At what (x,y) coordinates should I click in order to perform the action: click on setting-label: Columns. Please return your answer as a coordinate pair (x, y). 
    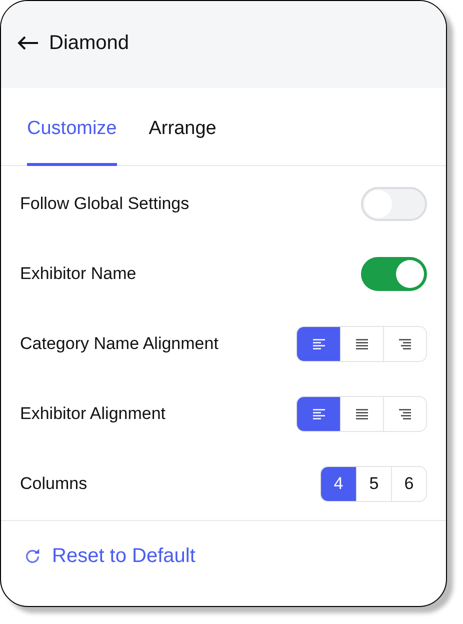
    Looking at the image, I should click on (54, 484).